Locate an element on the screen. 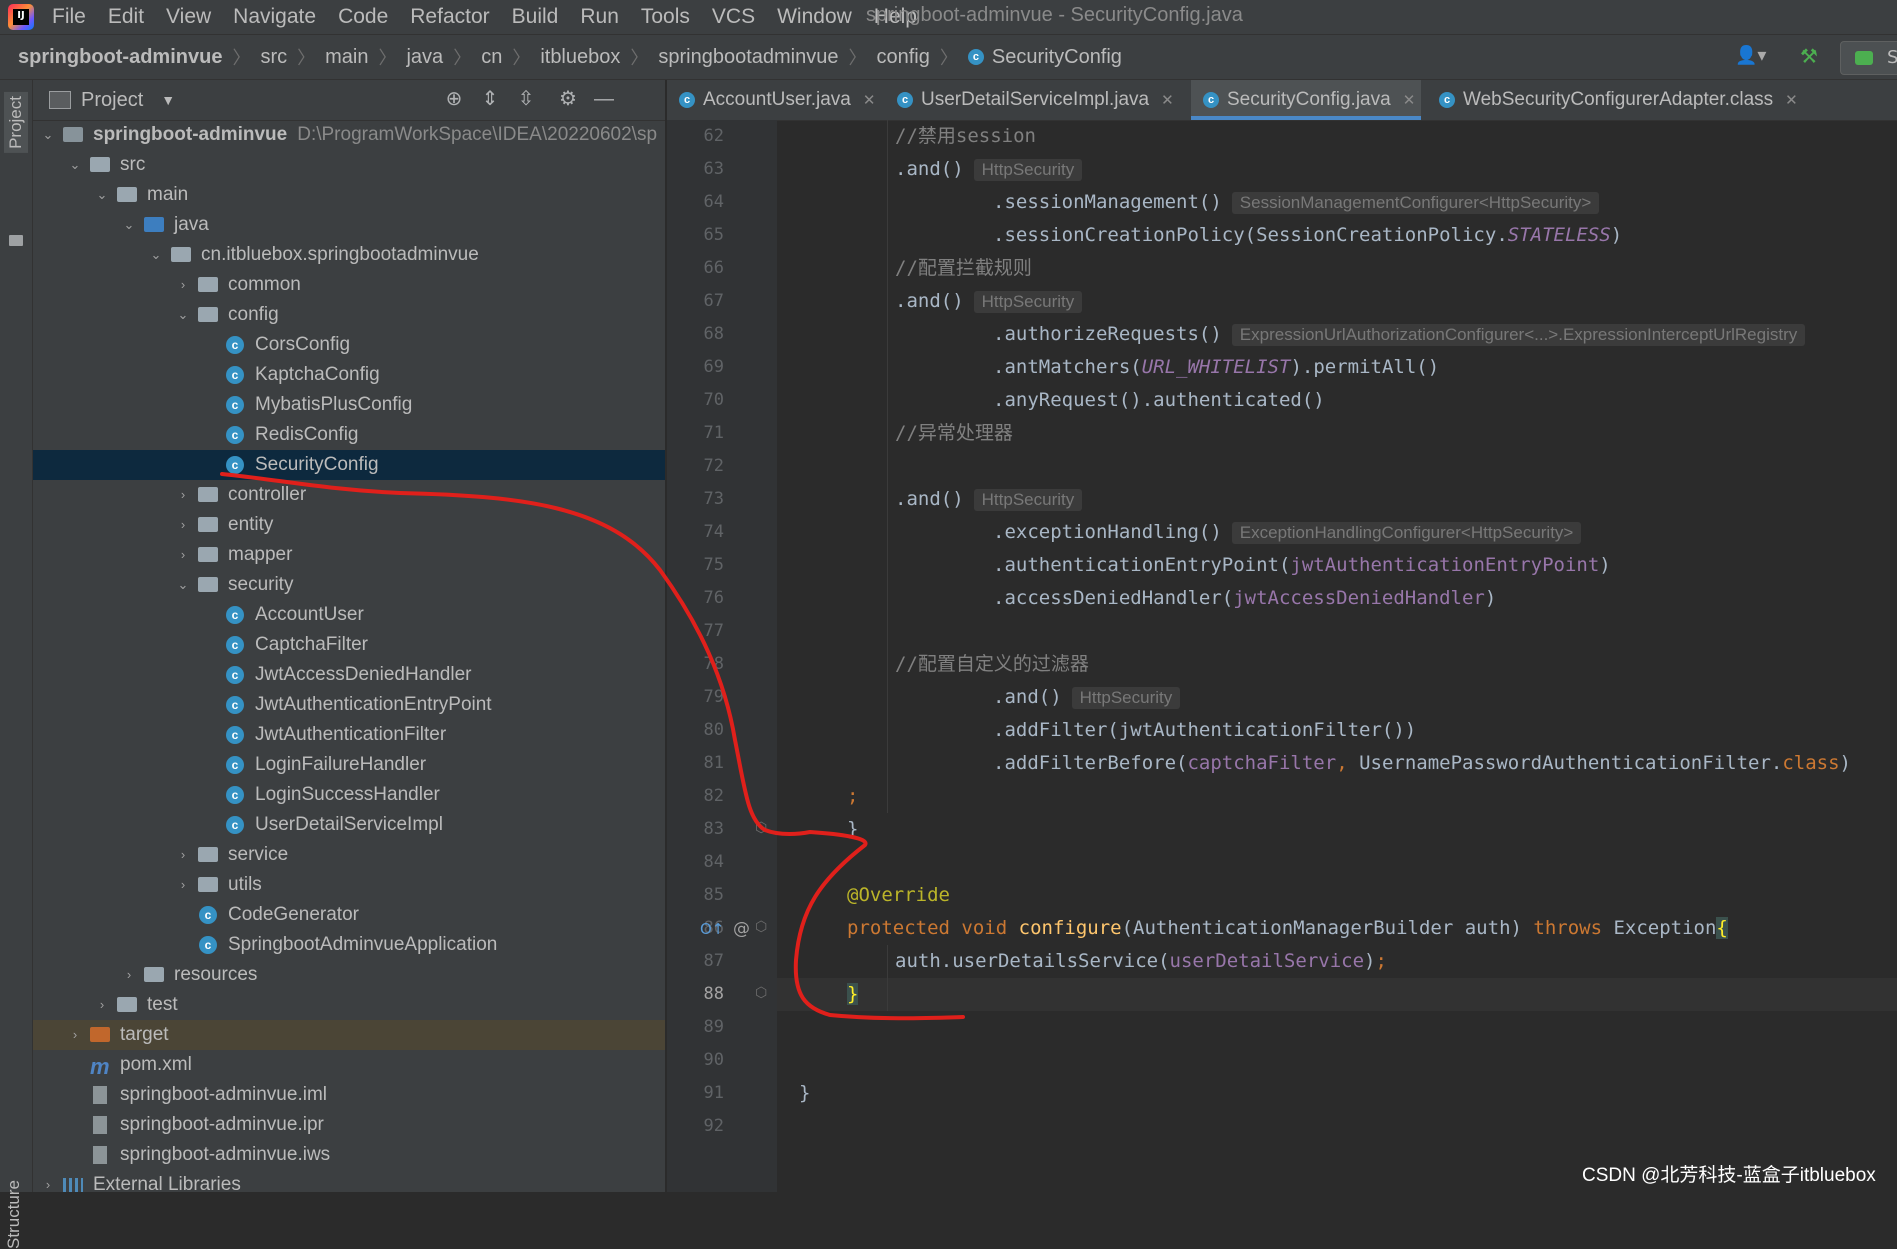 This screenshot has width=1897, height=1249. line-number: 76 is located at coordinates (695, 598).